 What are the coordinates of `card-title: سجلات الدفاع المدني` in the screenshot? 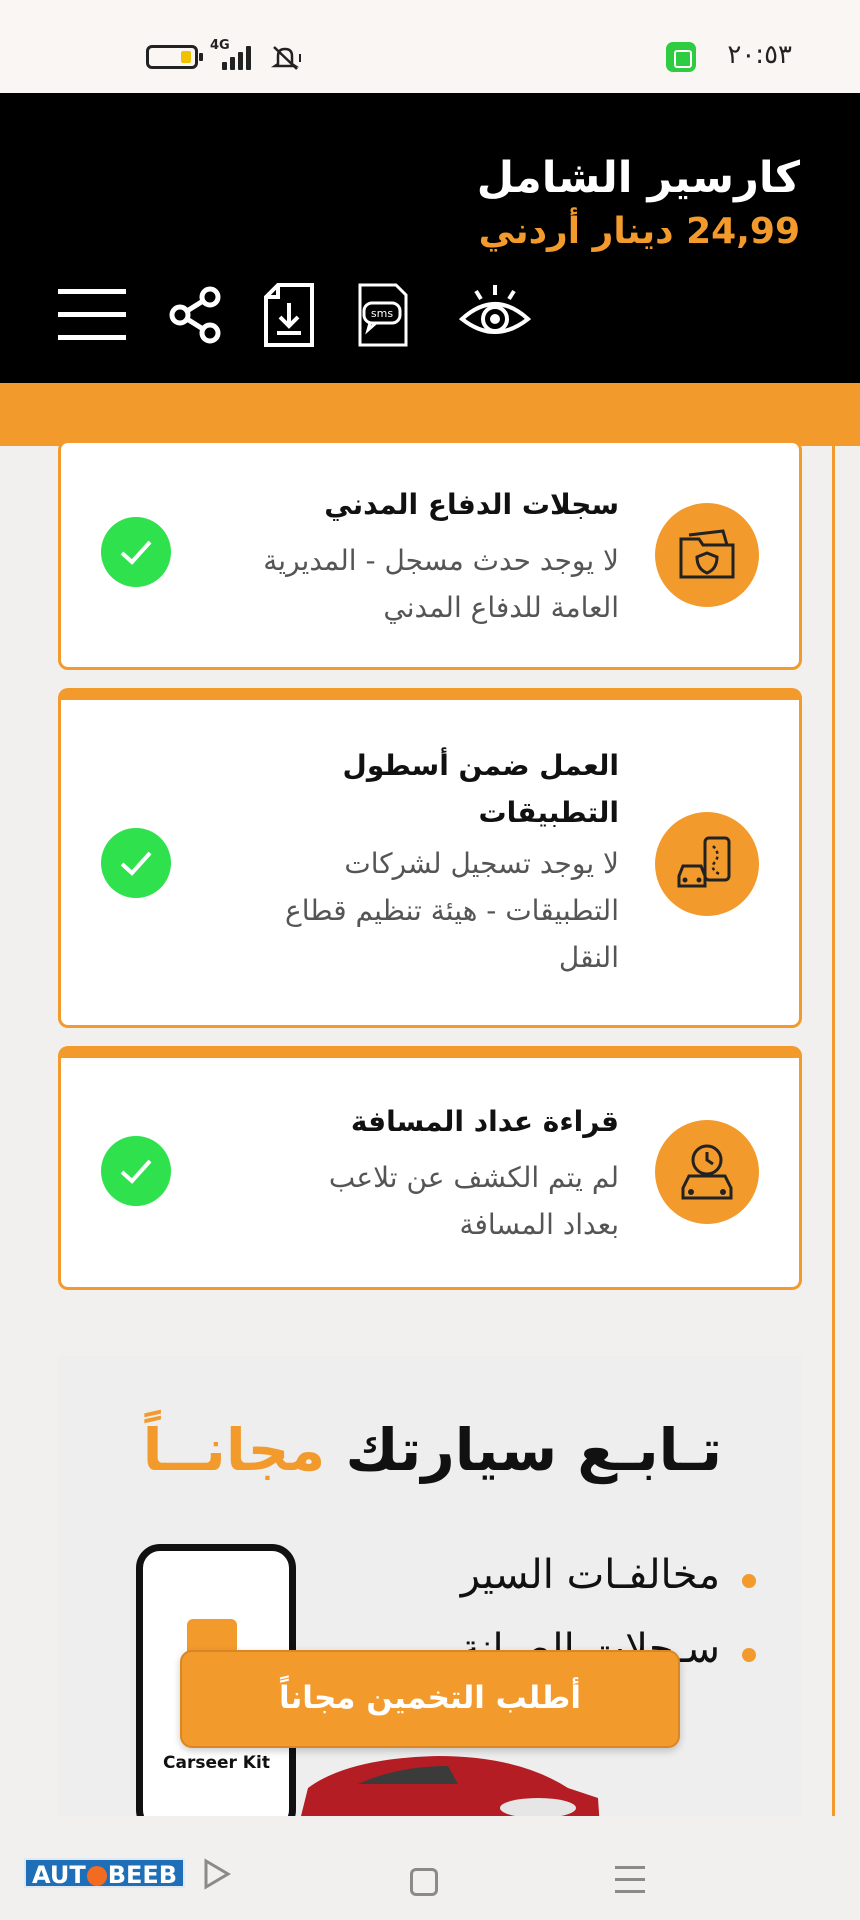 It's located at (471, 504).